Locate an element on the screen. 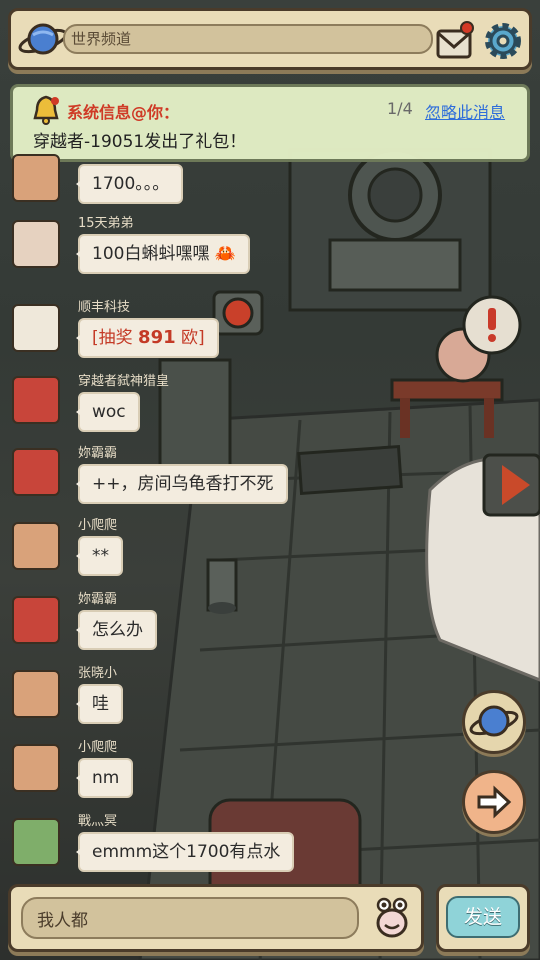 The image size is (540, 960). chat-input-bar is located at coordinates (216, 918).